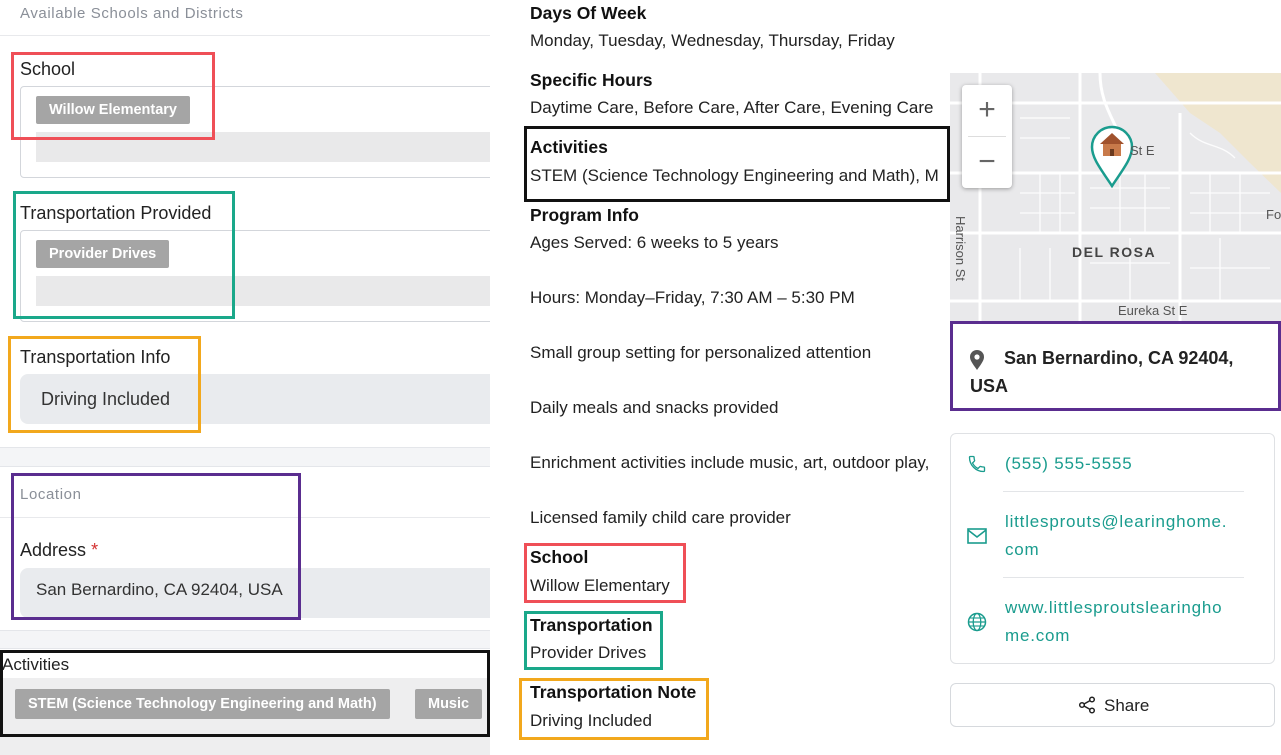 Image resolution: width=1281 pixels, height=755 pixels. I want to click on map-zoom-controls: + −, so click(987, 136).